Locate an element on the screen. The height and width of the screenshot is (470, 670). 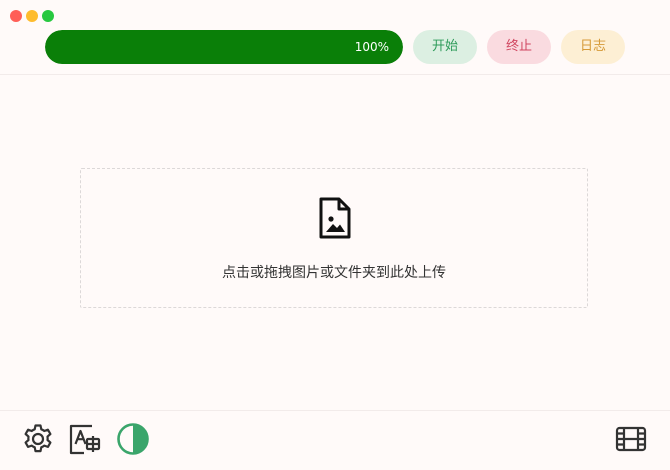
window-close-button is located at coordinates (16, 16).